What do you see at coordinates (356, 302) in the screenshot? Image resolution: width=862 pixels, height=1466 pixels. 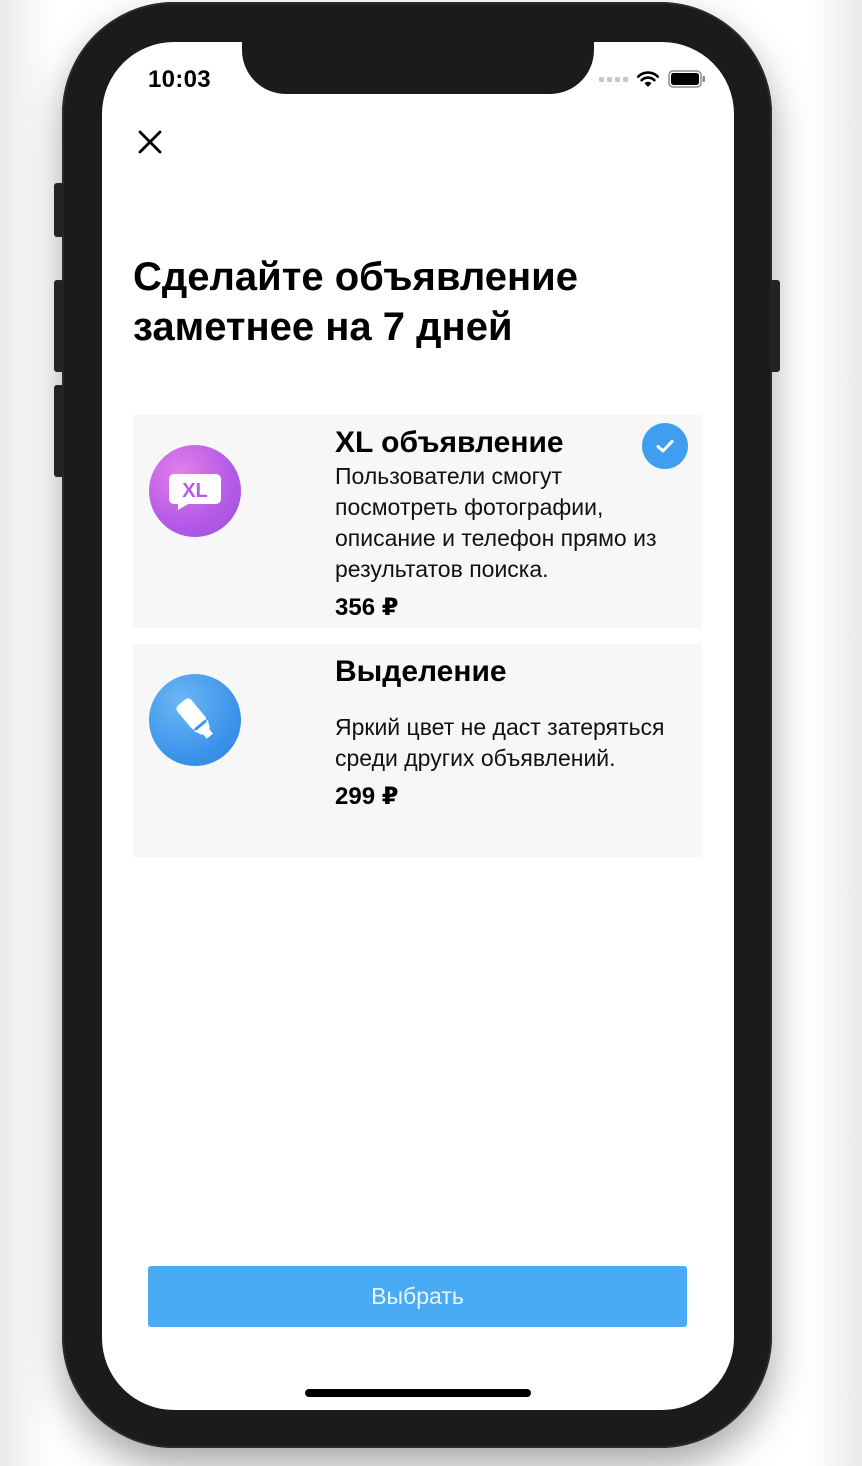 I see `page-title: Сделайте объявление заметнее на 7 дней` at bounding box center [356, 302].